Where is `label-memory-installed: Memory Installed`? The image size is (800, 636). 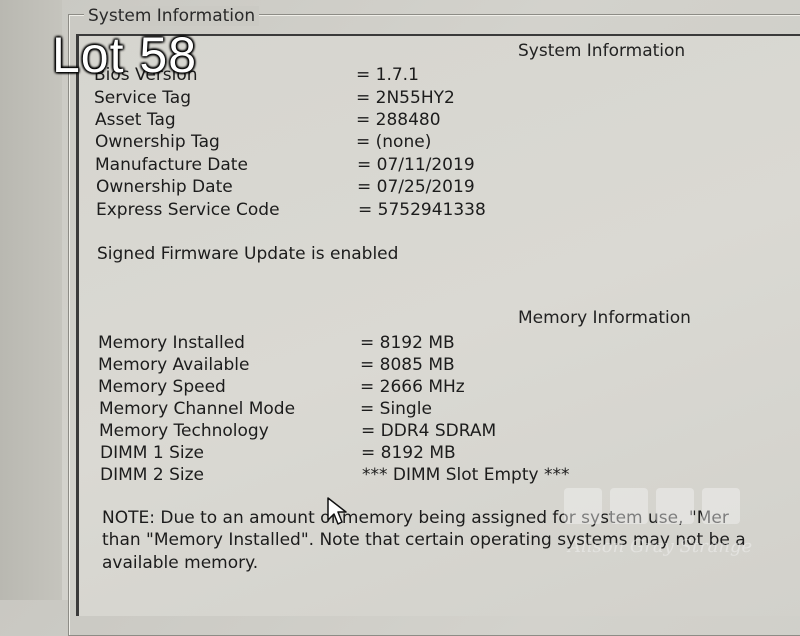 label-memory-installed: Memory Installed is located at coordinates (171, 343).